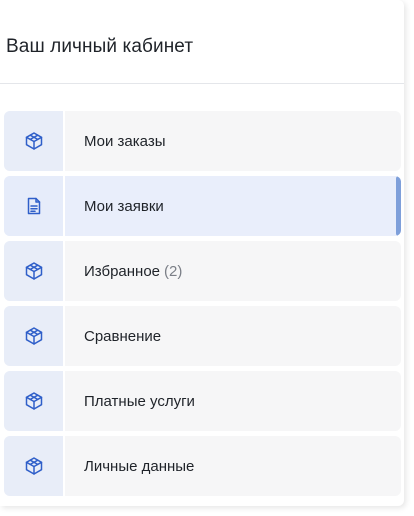  What do you see at coordinates (100, 46) in the screenshot?
I see `page-title: Ваш личный кабинет` at bounding box center [100, 46].